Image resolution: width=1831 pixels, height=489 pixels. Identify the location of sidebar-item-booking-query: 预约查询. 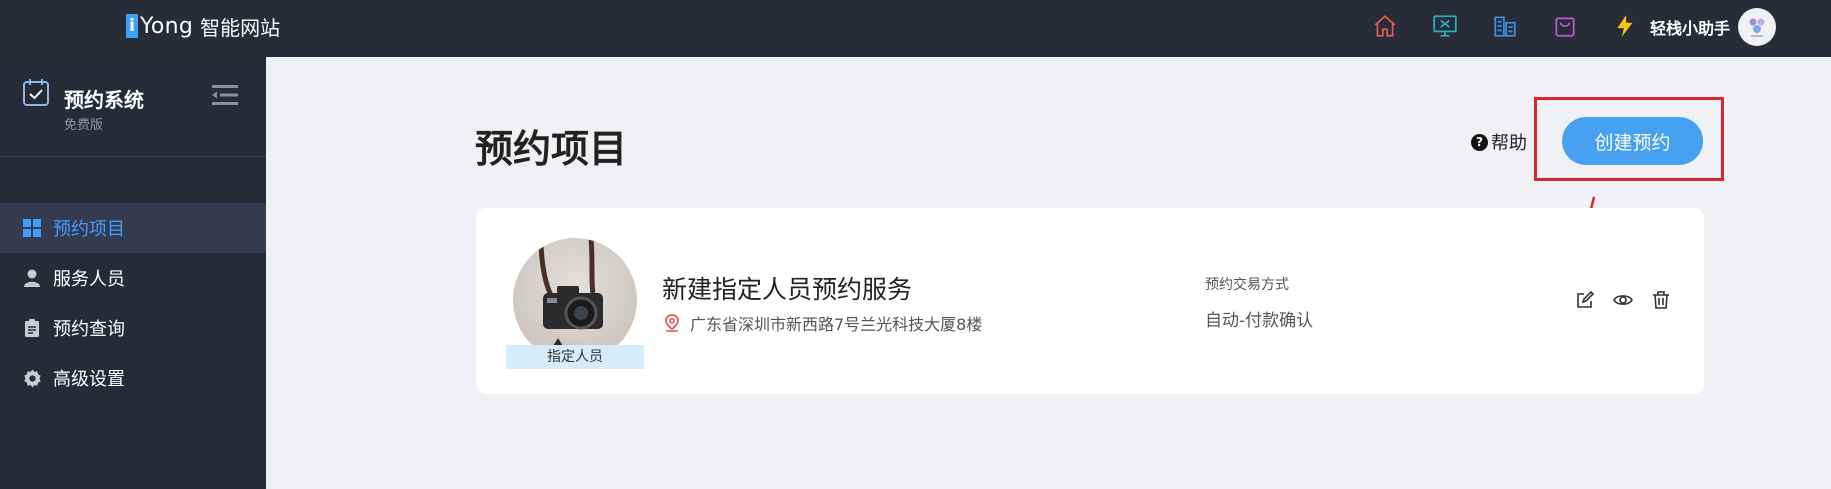
(133, 328).